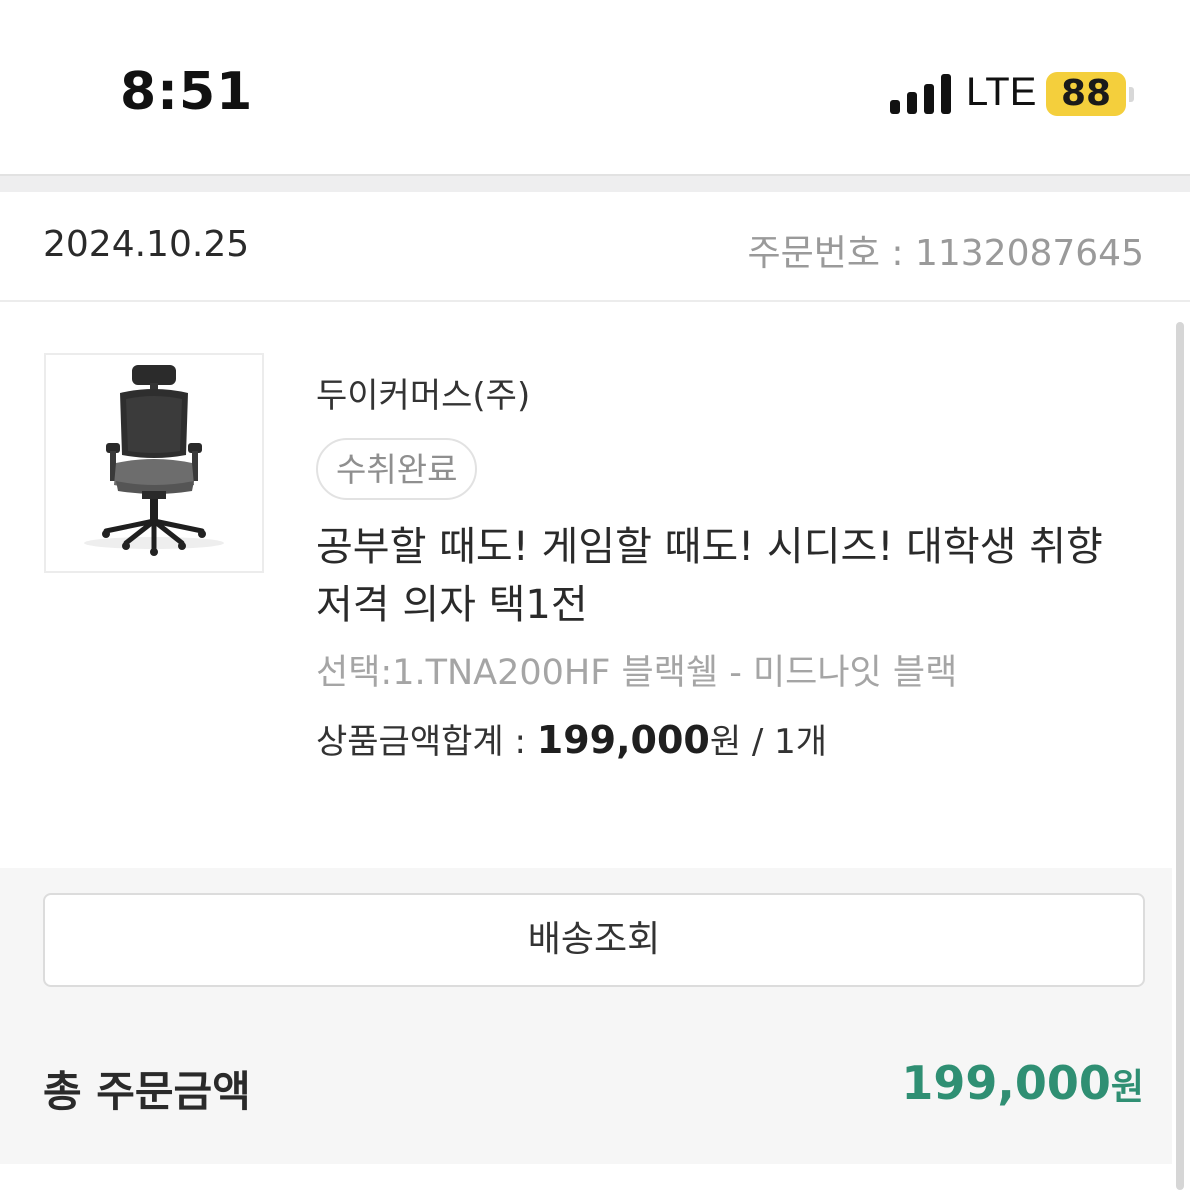  I want to click on product-price-line: 상품금액합계 : 199,000원 / 1개, so click(571, 738).